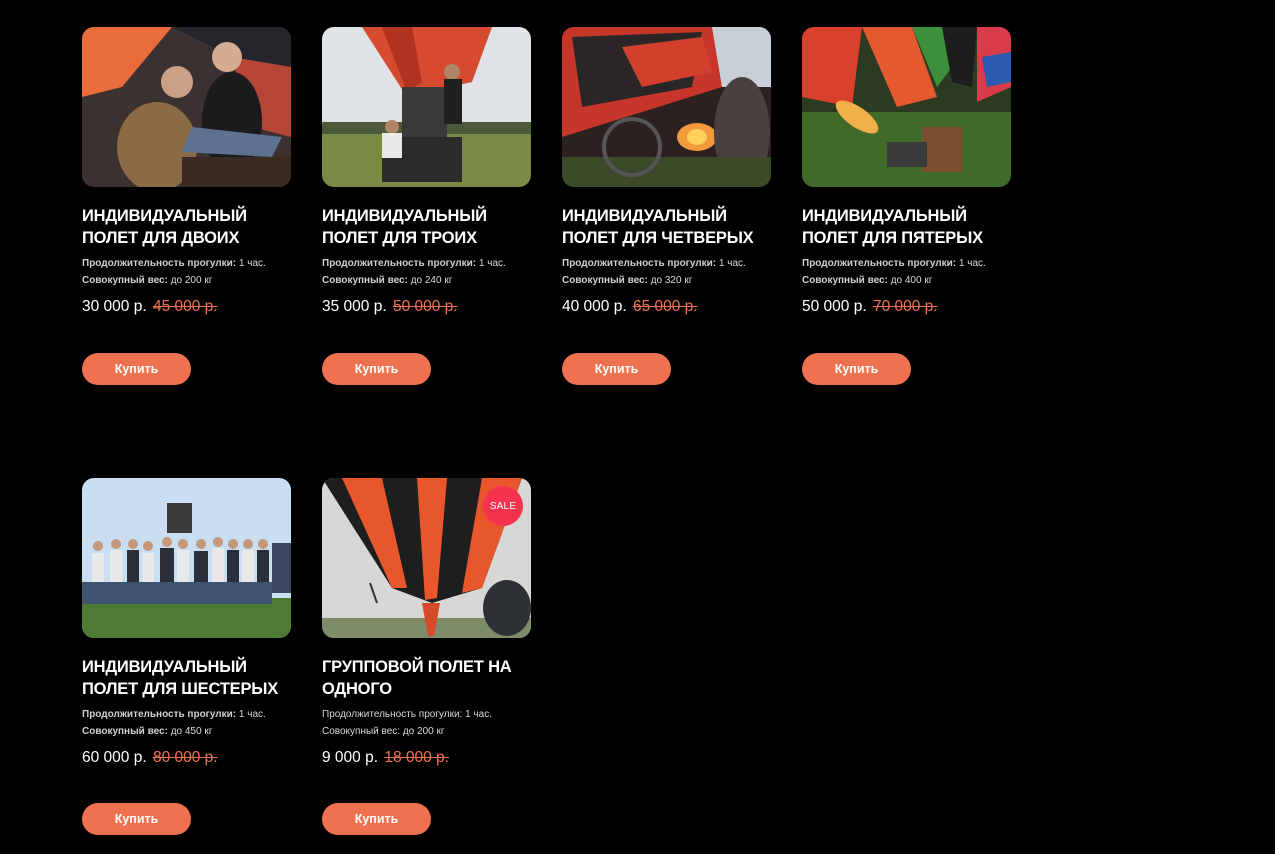 This screenshot has height=854, width=1275. I want to click on weight-value: до 320 кг, so click(671, 280).